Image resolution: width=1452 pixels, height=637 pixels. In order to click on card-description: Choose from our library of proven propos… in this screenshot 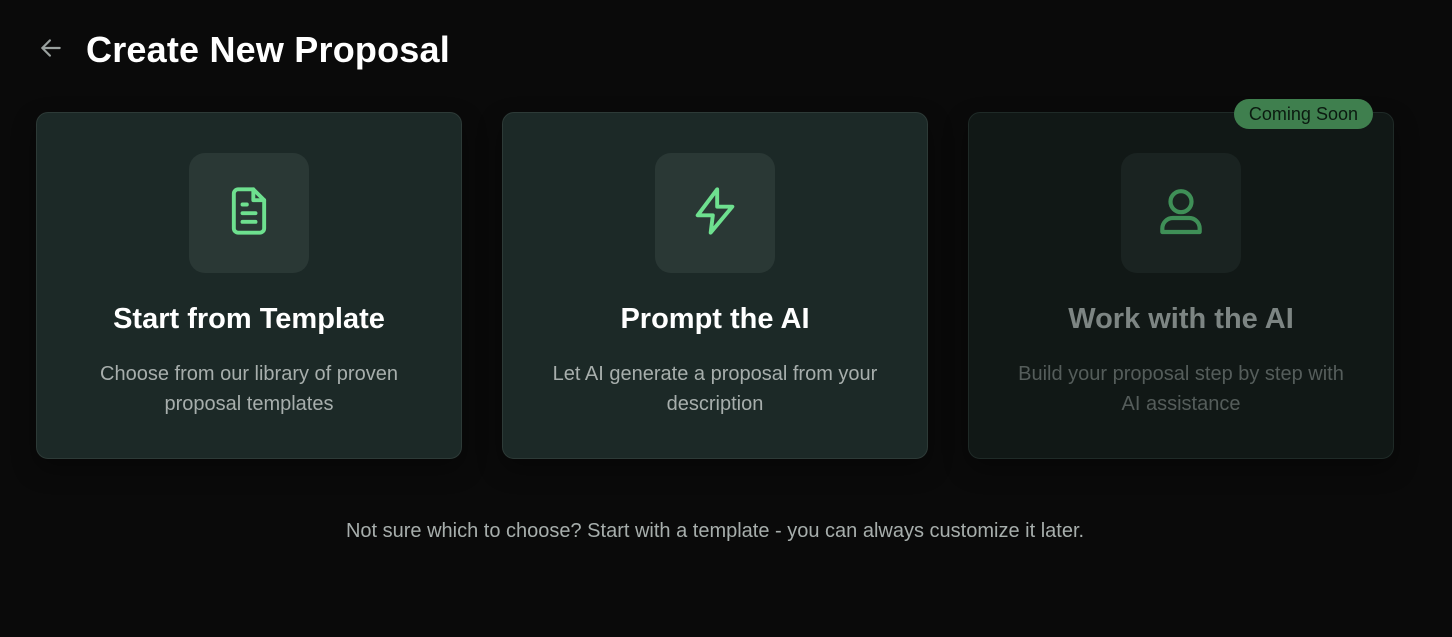, I will do `click(249, 389)`.